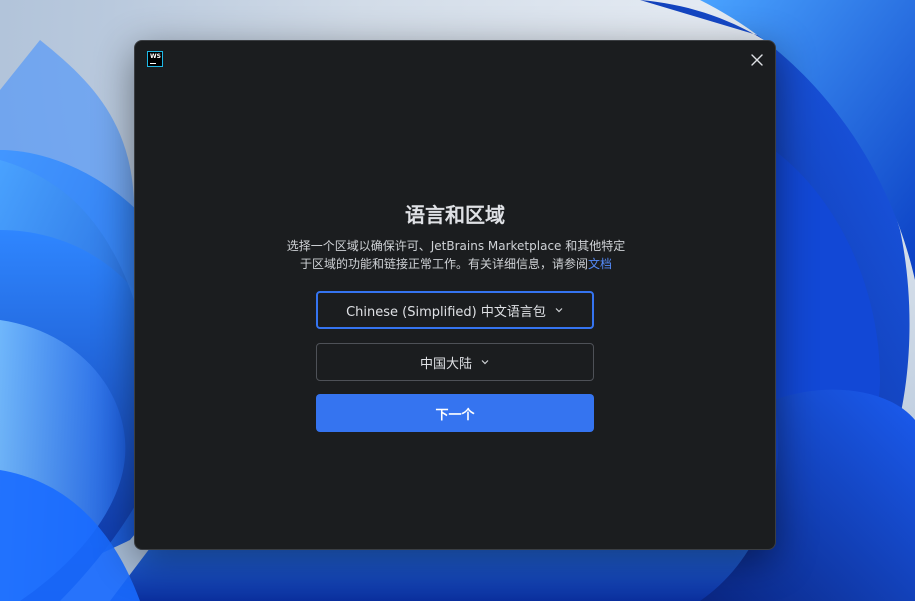  What do you see at coordinates (455, 215) in the screenshot?
I see `page-title: 语言和区域` at bounding box center [455, 215].